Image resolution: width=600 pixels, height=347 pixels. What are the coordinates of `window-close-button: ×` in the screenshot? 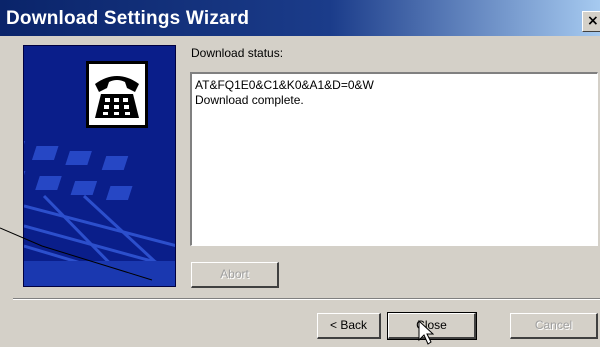 It's located at (591, 21).